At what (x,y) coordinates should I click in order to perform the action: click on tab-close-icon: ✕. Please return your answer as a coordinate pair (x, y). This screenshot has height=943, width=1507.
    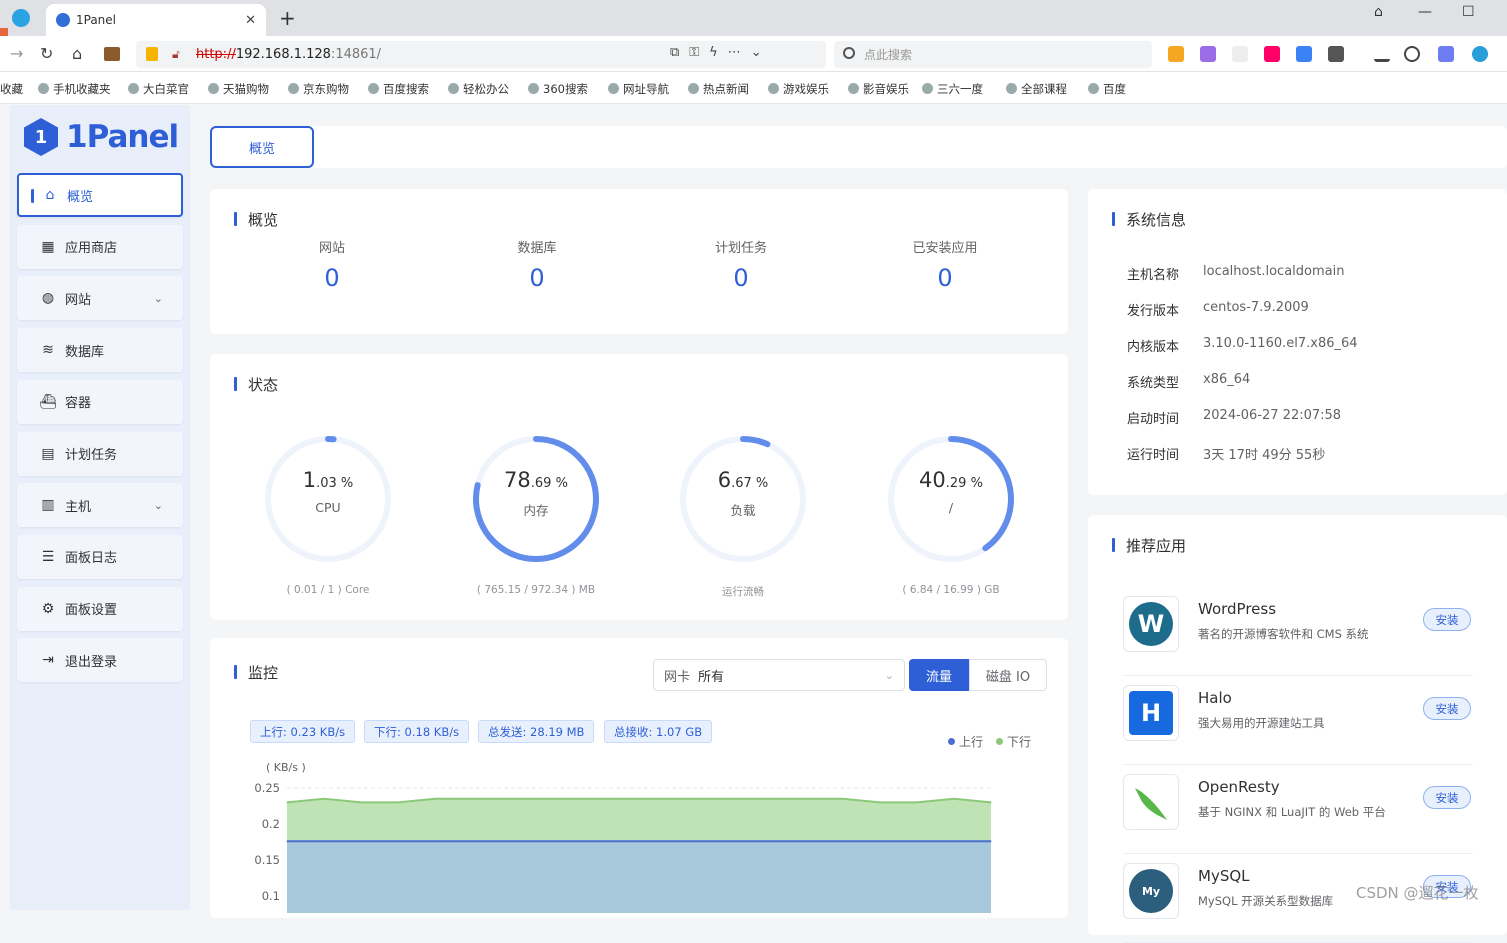
    Looking at the image, I should click on (250, 20).